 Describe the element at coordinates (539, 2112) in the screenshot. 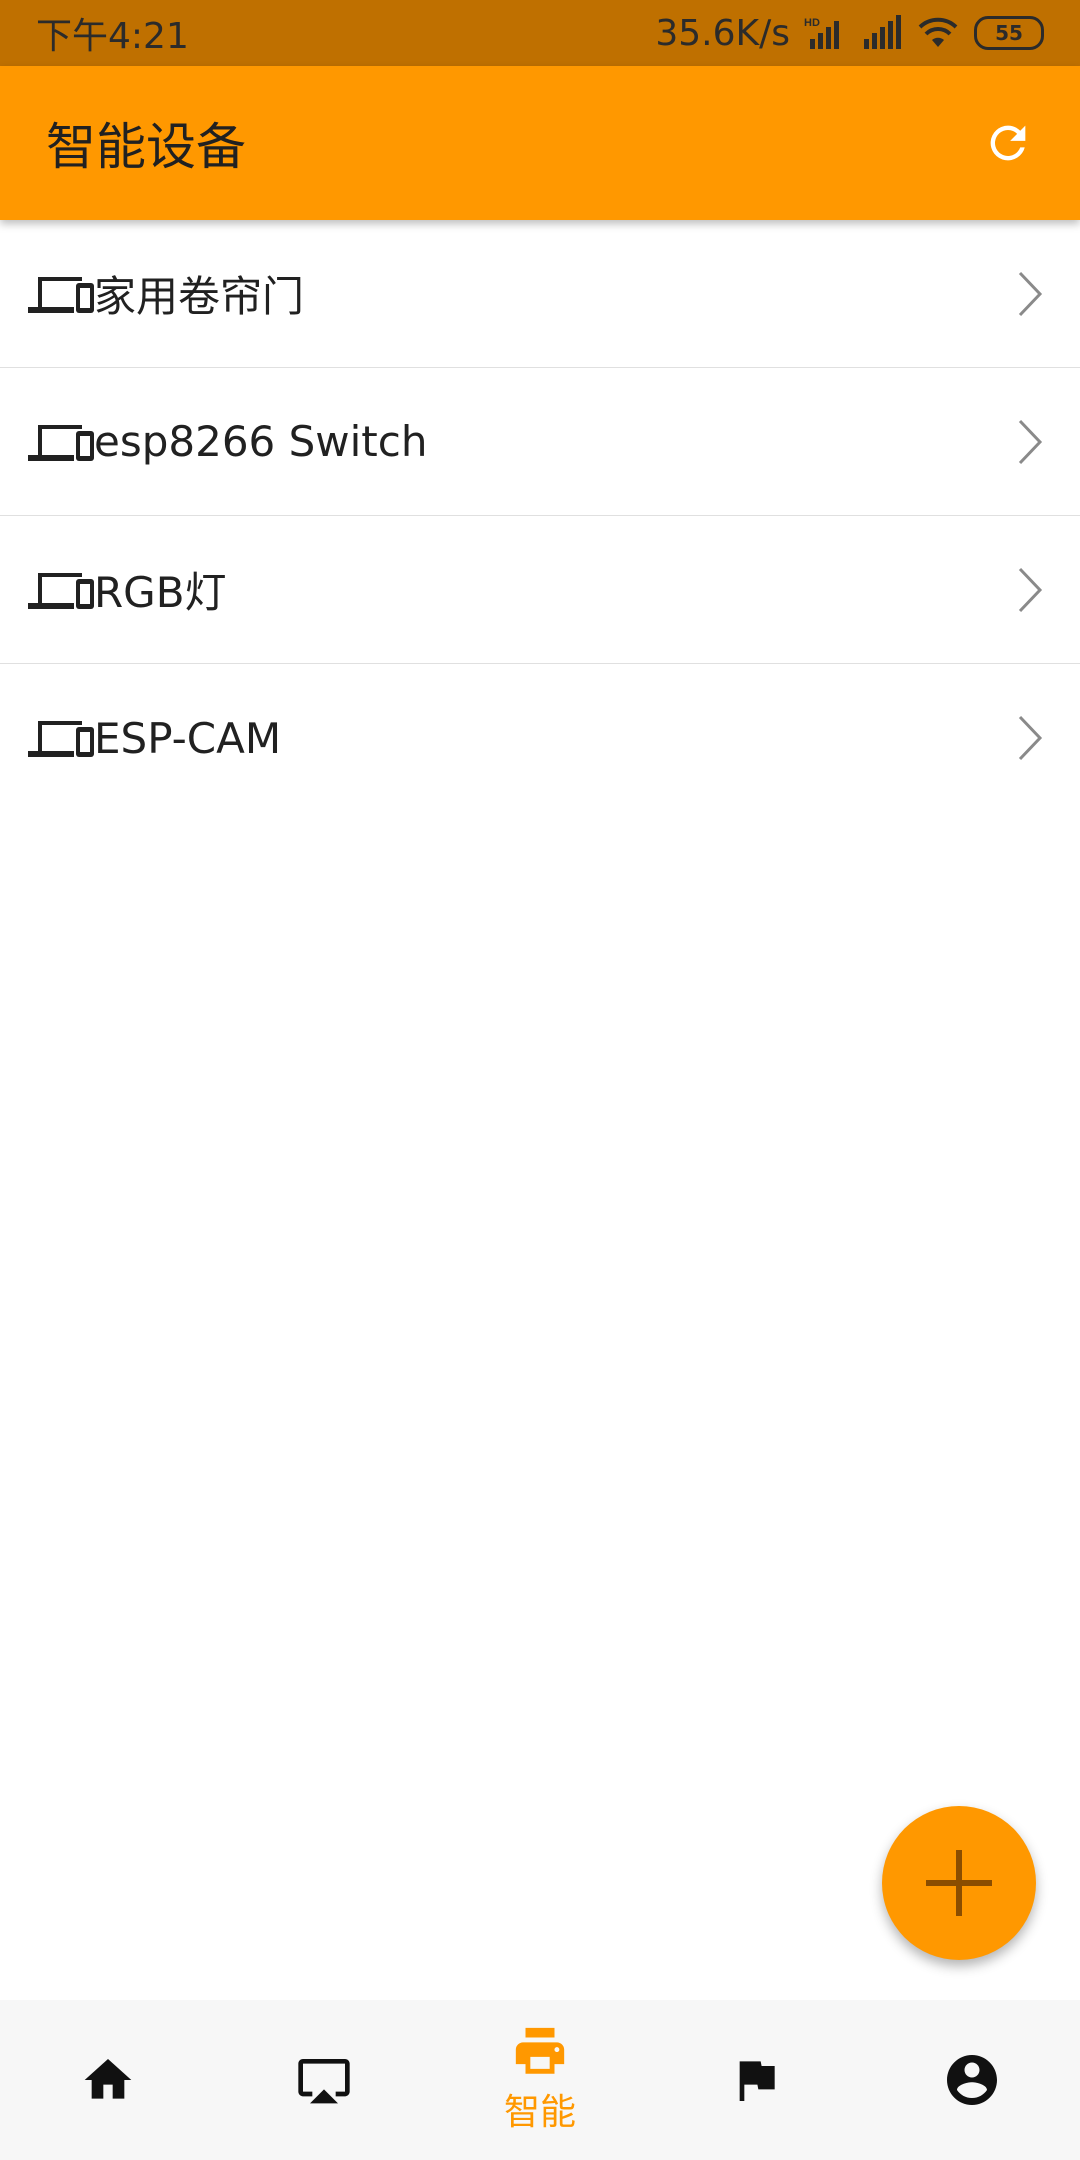

I see `nav-label-smart: 智能` at that location.